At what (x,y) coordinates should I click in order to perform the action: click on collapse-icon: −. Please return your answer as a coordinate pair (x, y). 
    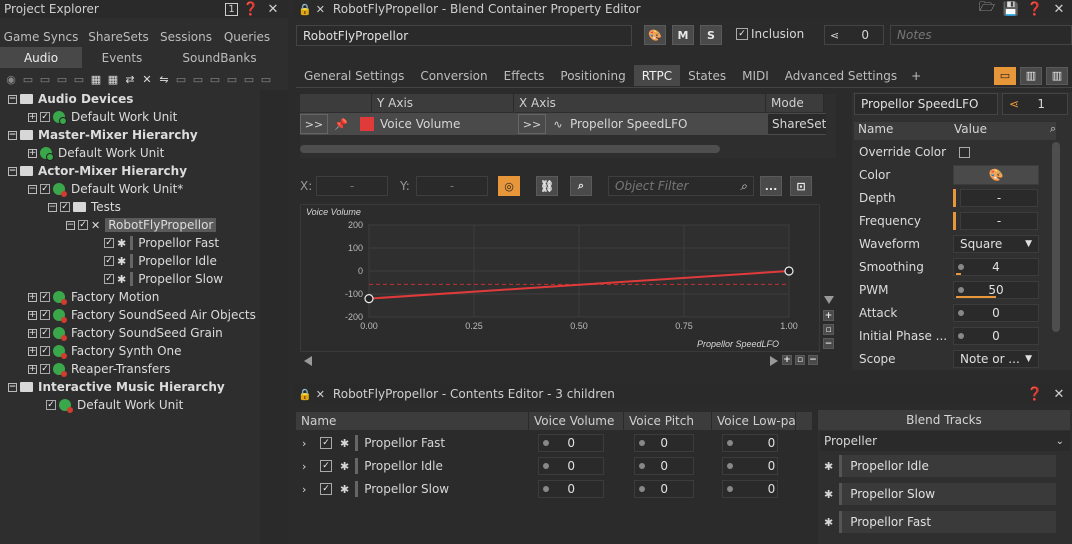
    Looking at the image, I should click on (12, 99).